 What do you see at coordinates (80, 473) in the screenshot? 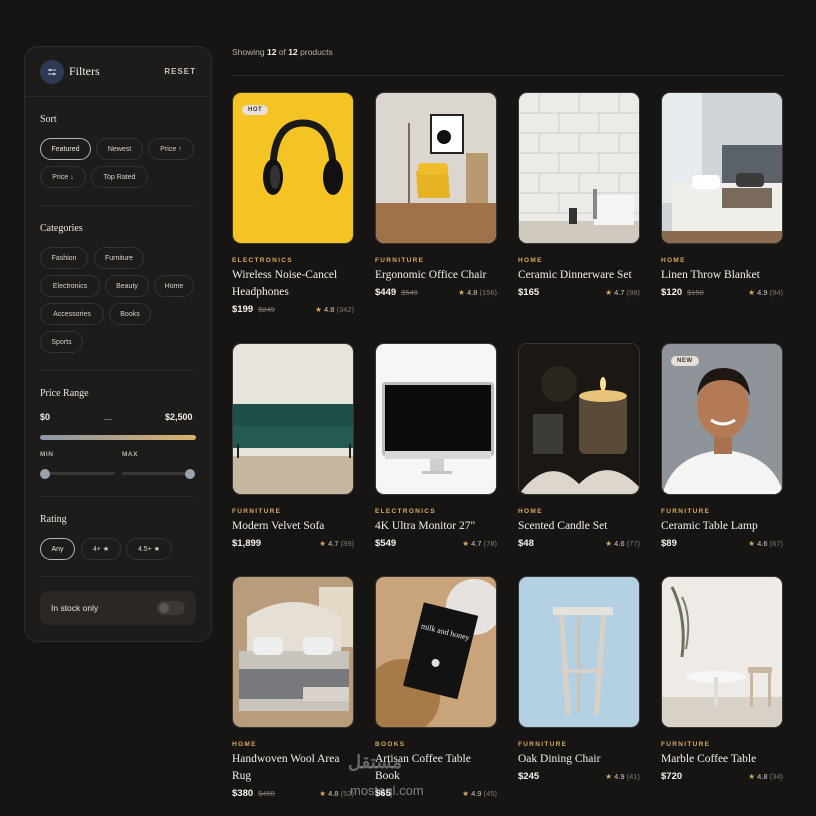
I see `min-slider-track` at bounding box center [80, 473].